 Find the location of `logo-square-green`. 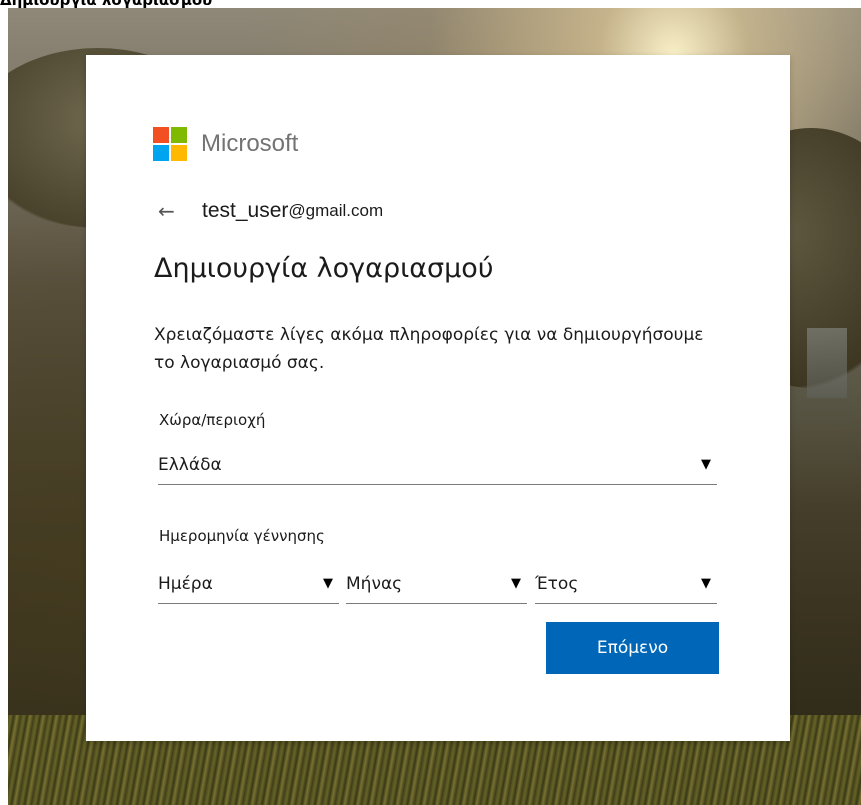

logo-square-green is located at coordinates (179, 135).